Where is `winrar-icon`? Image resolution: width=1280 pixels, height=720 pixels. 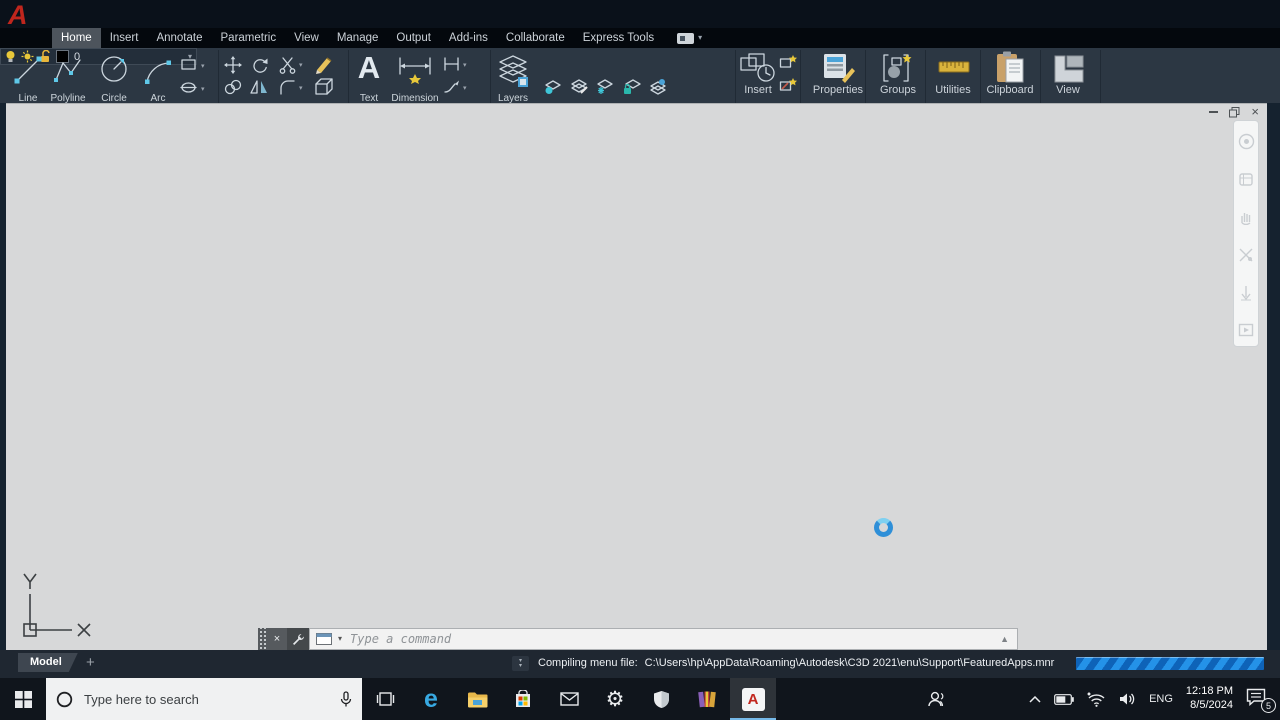 winrar-icon is located at coordinates (707, 699).